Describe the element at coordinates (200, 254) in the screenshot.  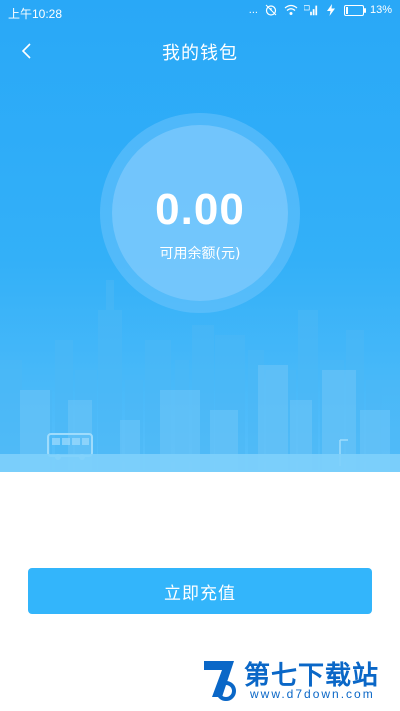
I see `balance-label: 可用余额(元)` at that location.